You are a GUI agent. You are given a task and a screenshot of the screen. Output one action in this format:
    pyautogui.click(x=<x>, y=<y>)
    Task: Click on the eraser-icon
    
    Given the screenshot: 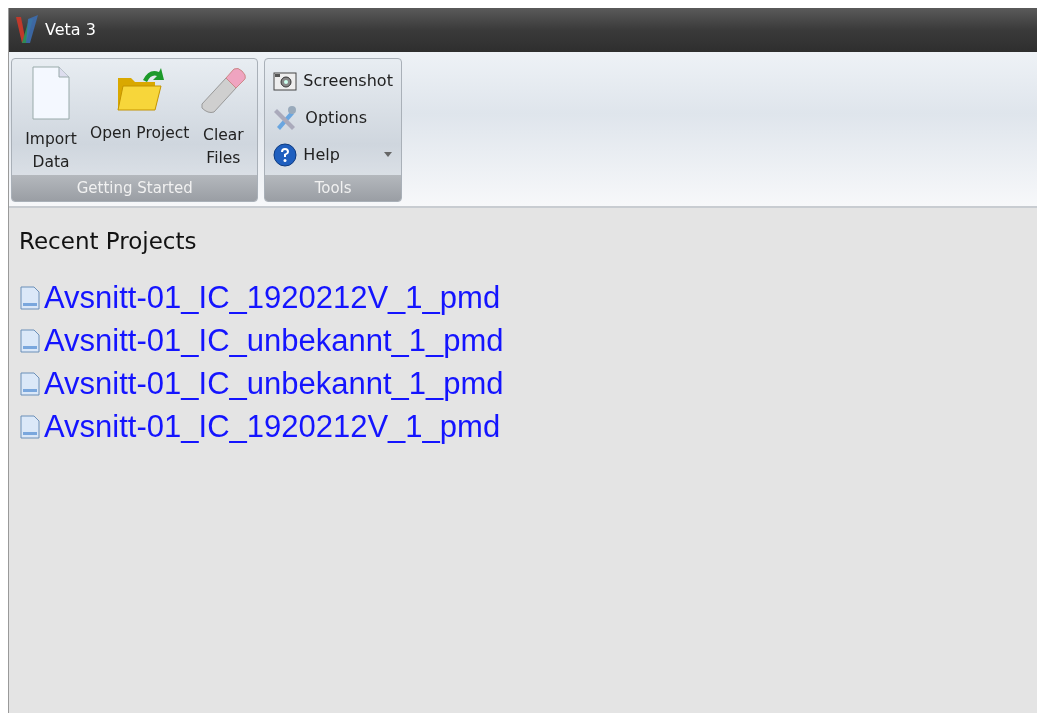 What is the action you would take?
    pyautogui.click(x=223, y=91)
    